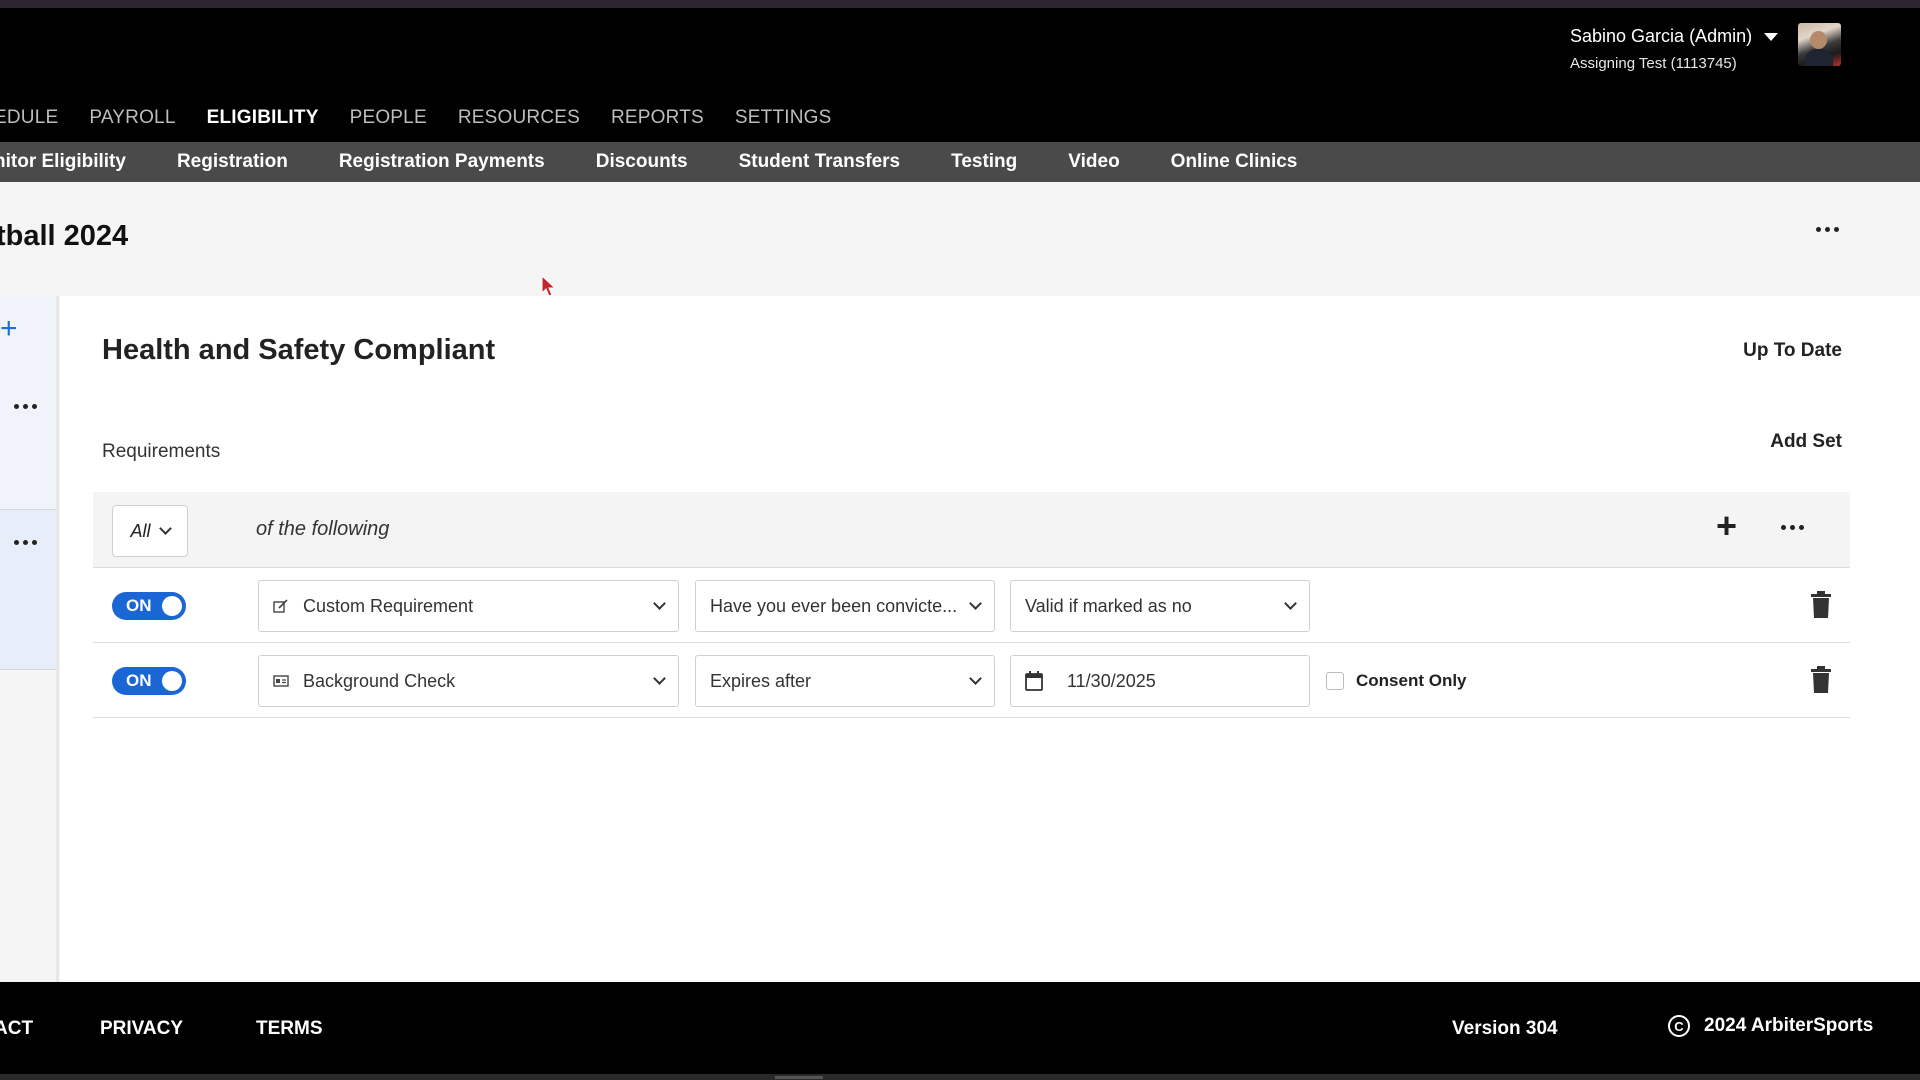 The height and width of the screenshot is (1080, 1920). What do you see at coordinates (468, 681) in the screenshot?
I see `requirement-type-select: Background Check` at bounding box center [468, 681].